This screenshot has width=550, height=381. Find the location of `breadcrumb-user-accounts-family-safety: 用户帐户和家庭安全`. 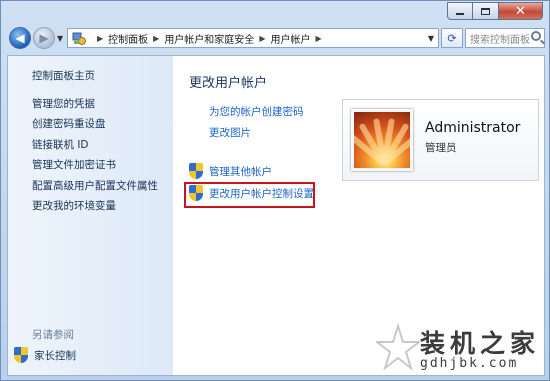

breadcrumb-user-accounts-family-safety: 用户帐户和家庭安全 is located at coordinates (209, 38).